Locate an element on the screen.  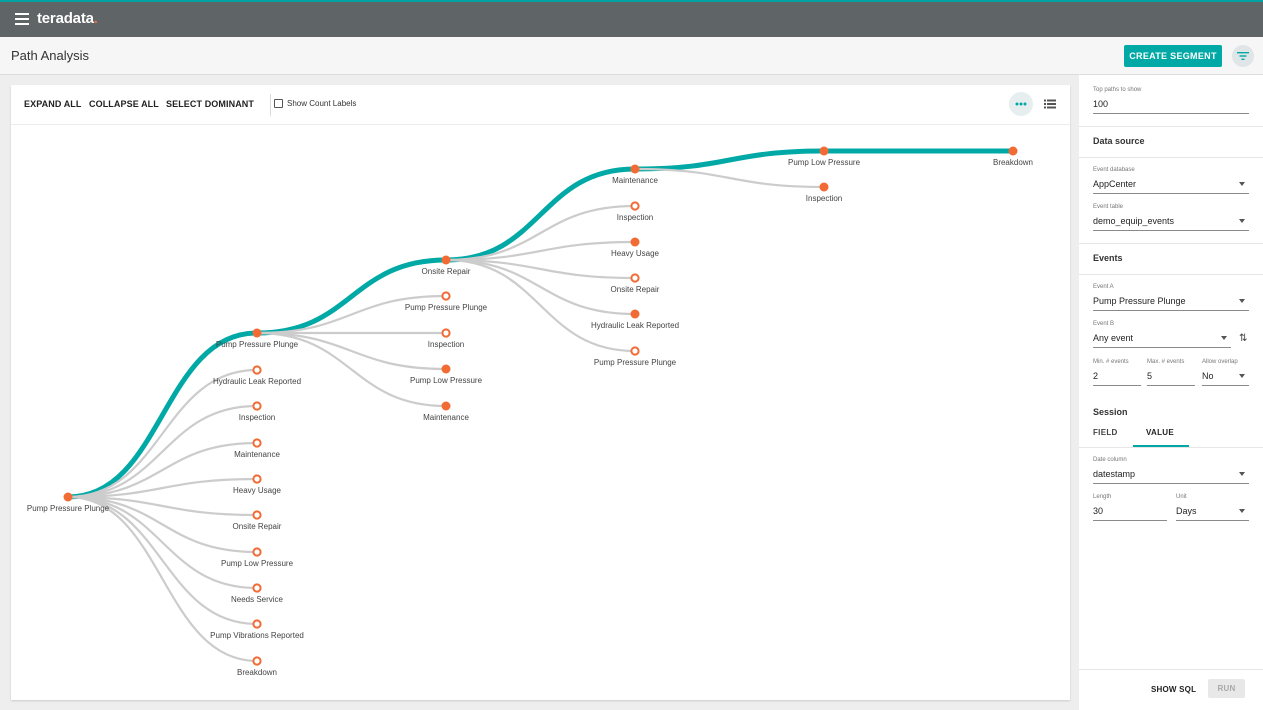
list-view-icon is located at coordinates (1051, 103).